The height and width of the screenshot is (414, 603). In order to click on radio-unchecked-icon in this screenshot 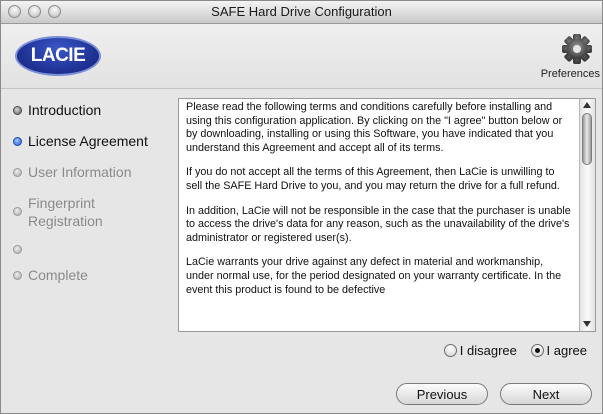, I will do `click(450, 350)`.